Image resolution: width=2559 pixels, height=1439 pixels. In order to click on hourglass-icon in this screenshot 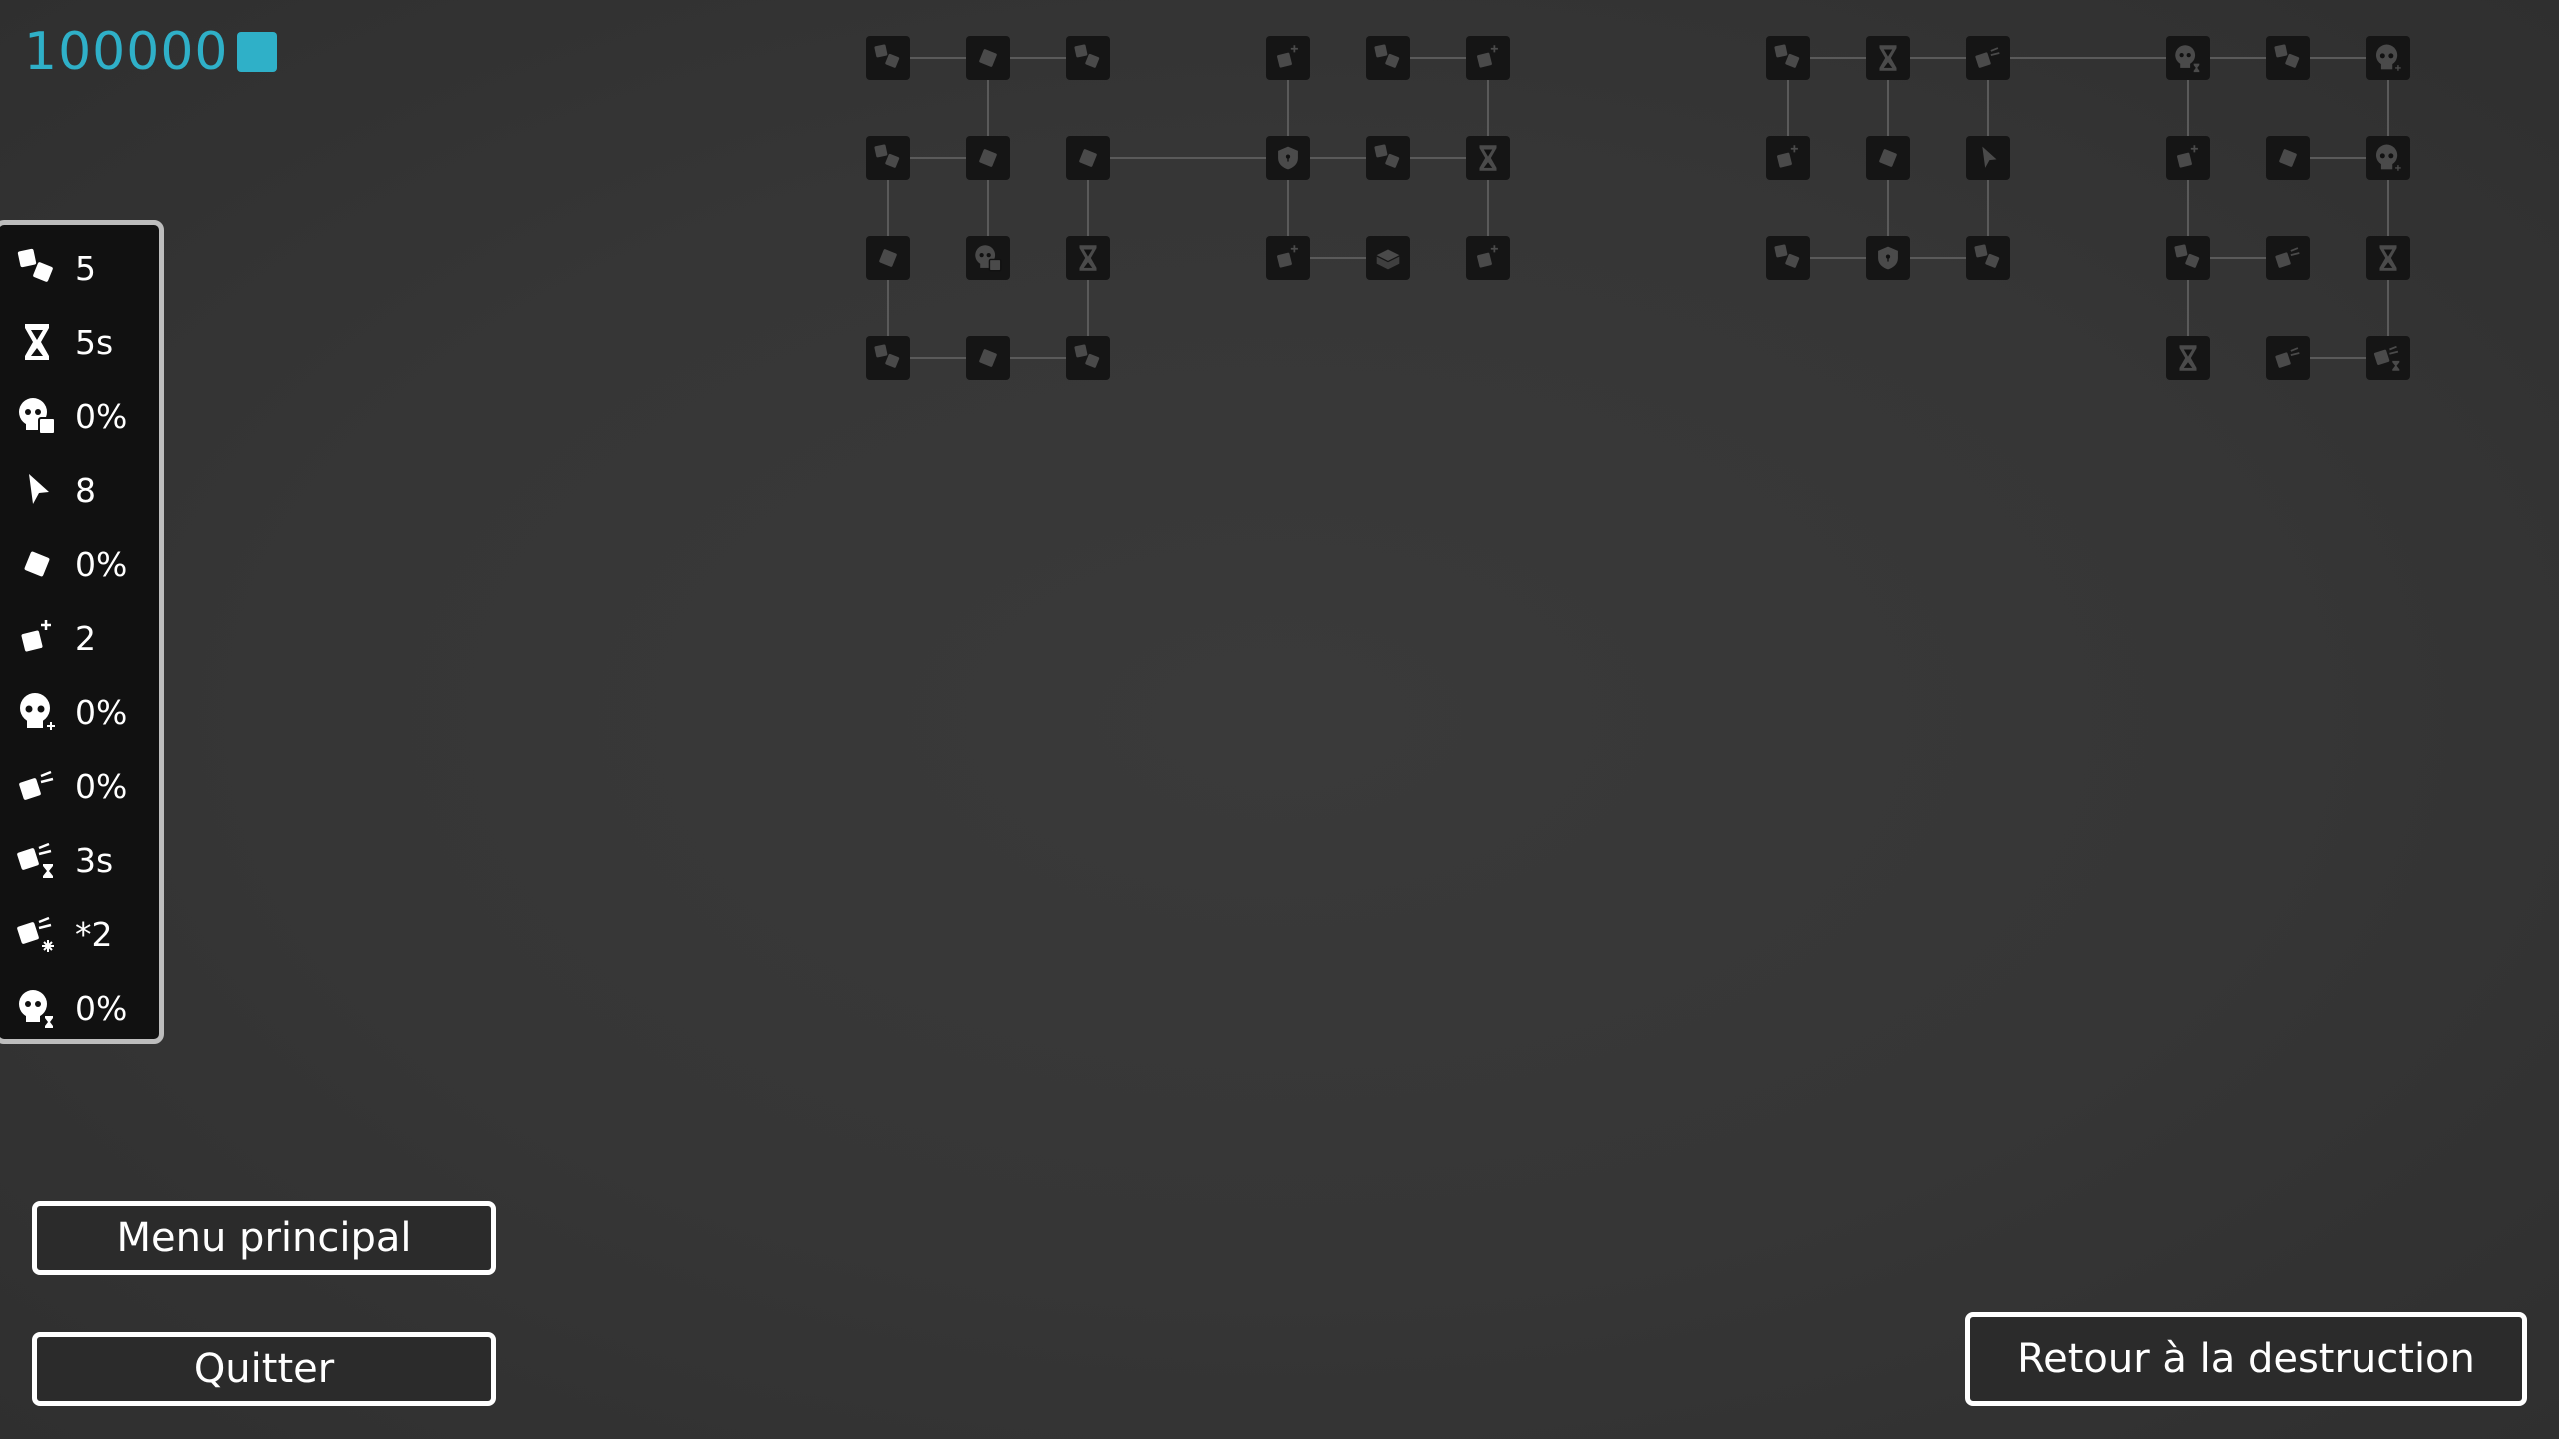, I will do `click(37, 342)`.